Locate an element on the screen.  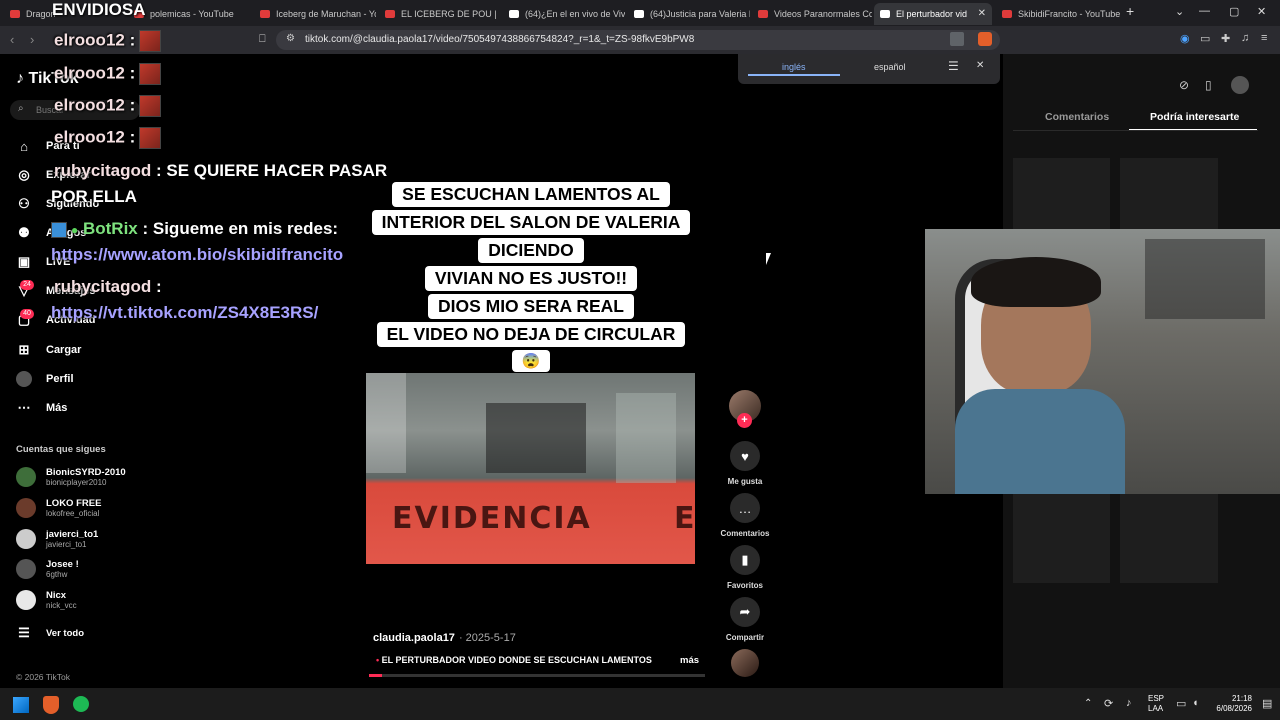
close-window-icon: ✕ is located at coordinates (1261, 11).